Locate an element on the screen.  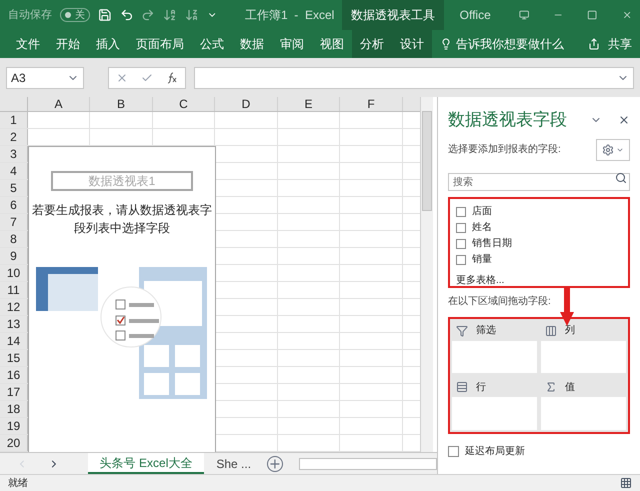
ribbon-tab: 视图 is located at coordinates (332, 44).